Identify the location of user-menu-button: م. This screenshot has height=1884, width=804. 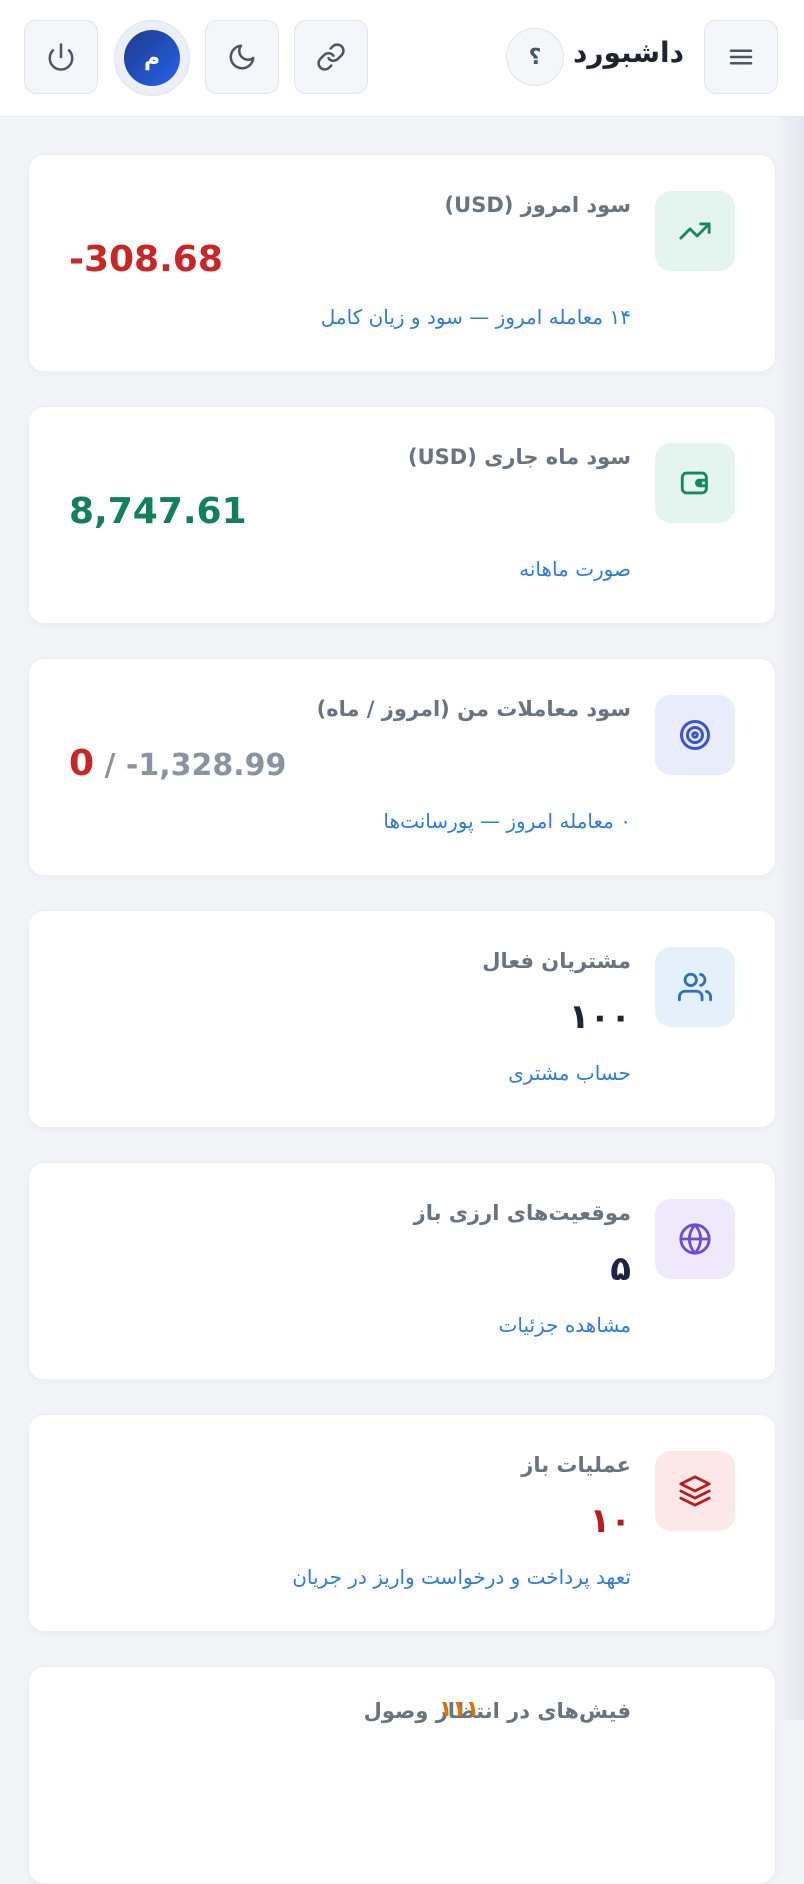
(152, 58).